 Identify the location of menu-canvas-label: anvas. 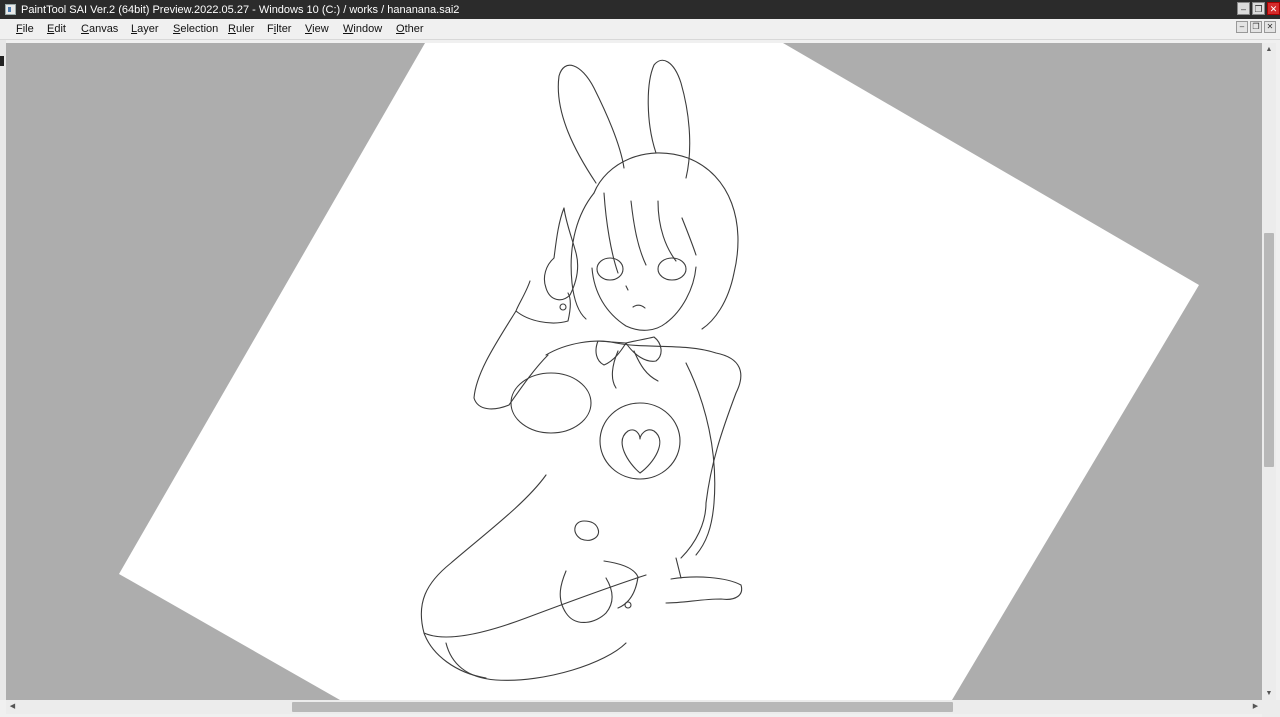
(103, 29).